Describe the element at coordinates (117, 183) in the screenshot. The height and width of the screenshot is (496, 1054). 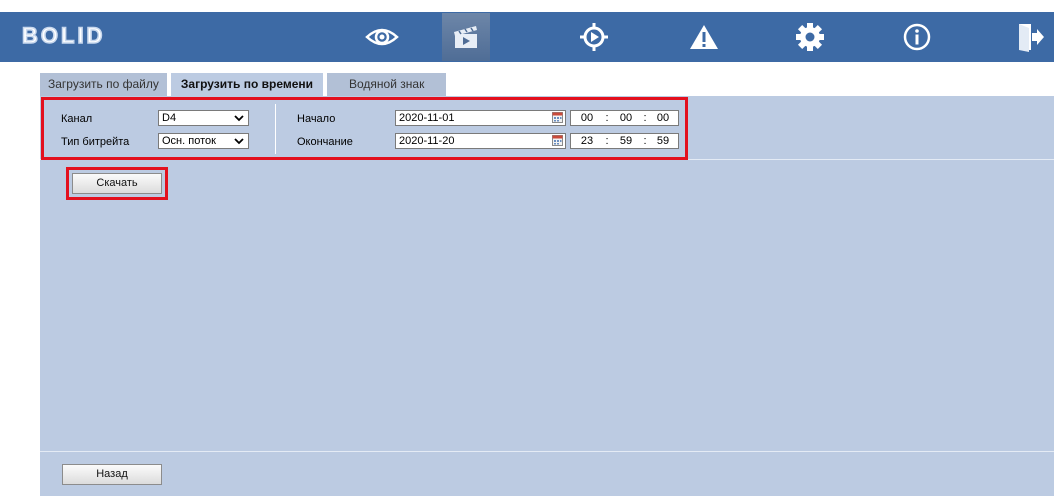
I see `download-highlight-frame` at that location.